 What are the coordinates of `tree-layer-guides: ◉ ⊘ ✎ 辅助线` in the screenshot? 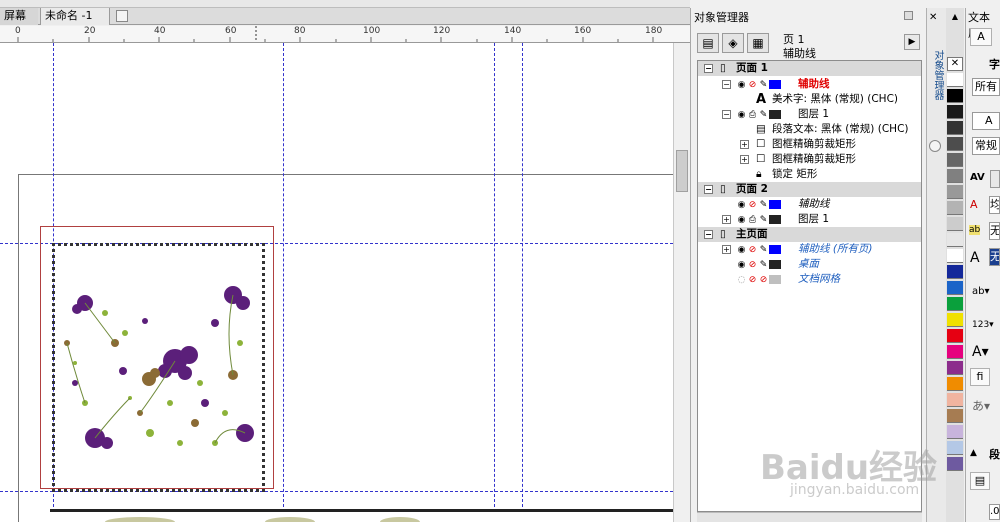 It's located at (809, 204).